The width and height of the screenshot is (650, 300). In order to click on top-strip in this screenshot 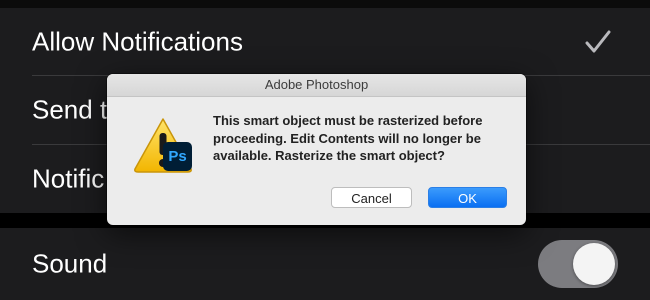, I will do `click(325, 4)`.